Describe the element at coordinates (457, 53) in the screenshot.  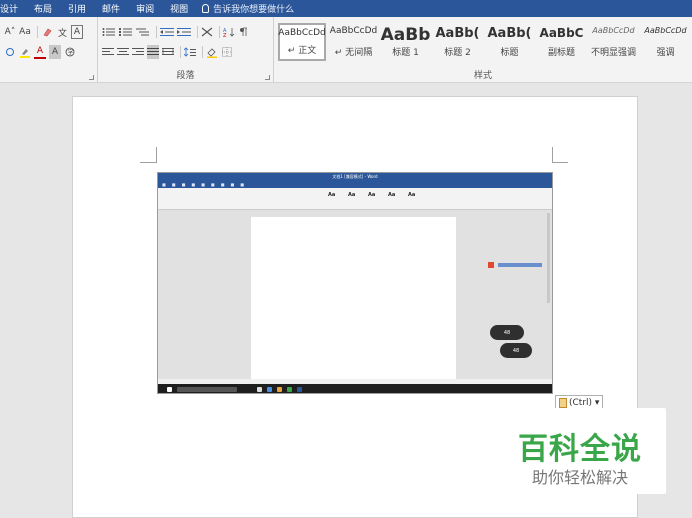
I see `style-name: 标题 2` at that location.